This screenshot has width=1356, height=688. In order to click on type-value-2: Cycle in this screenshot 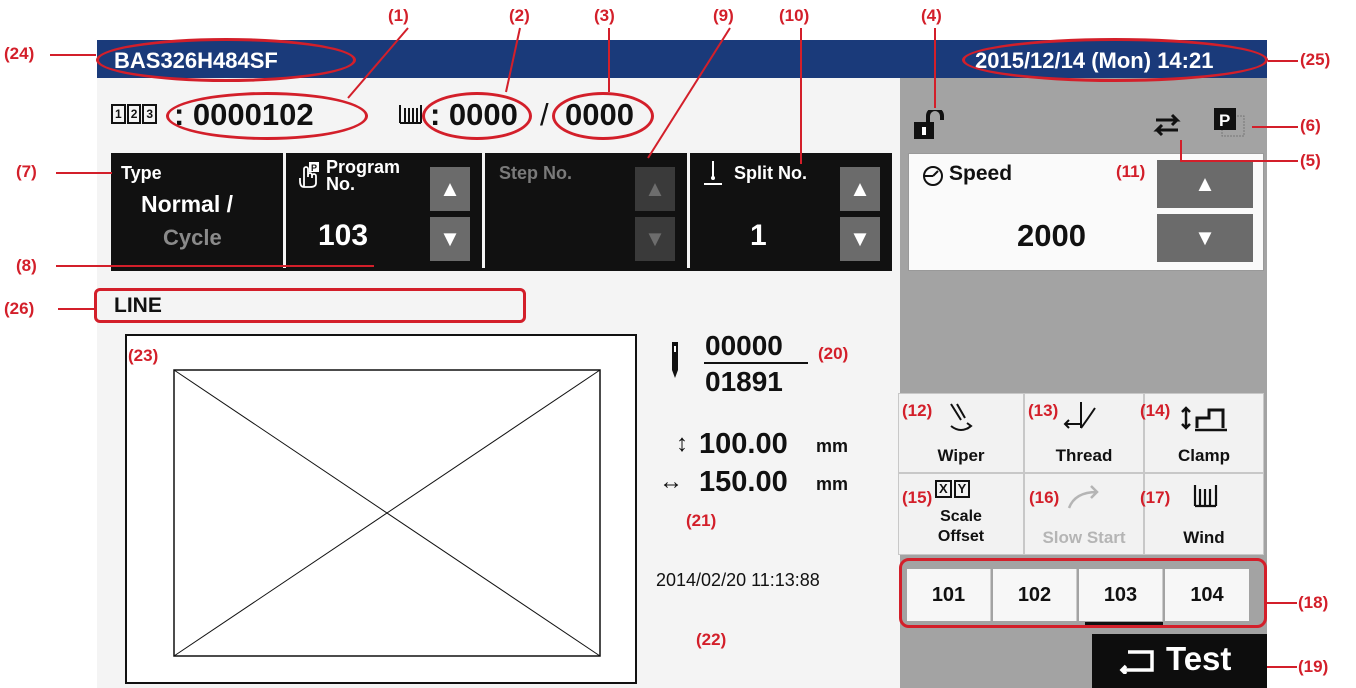, I will do `click(192, 237)`.